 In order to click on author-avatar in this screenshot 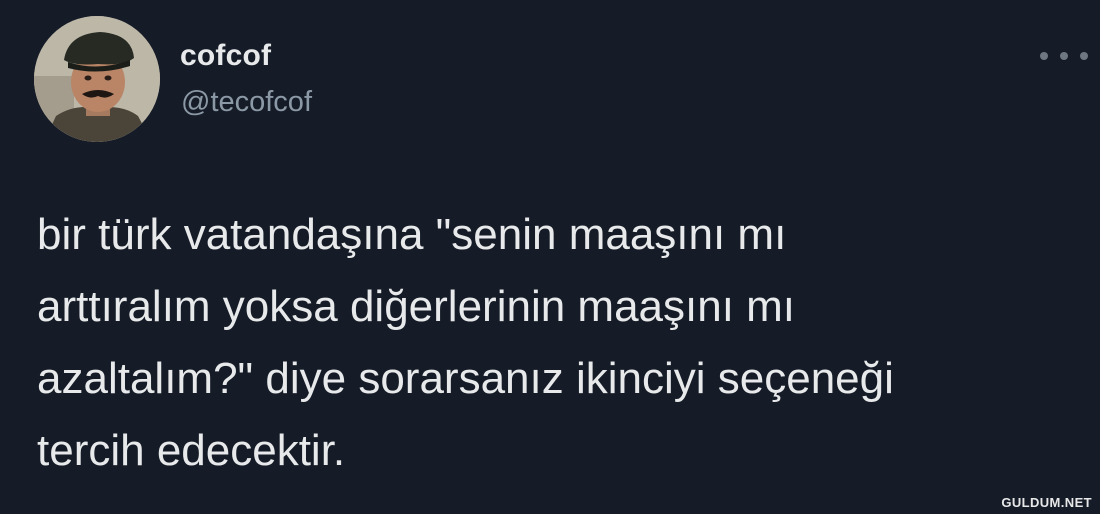, I will do `click(97, 79)`.